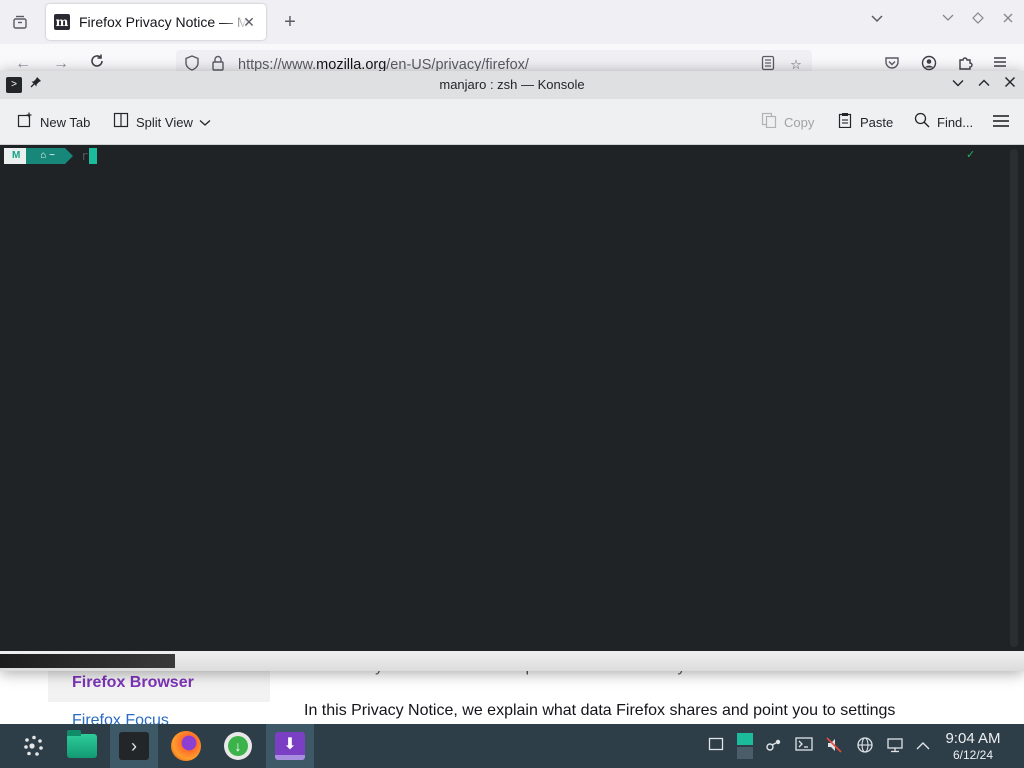 This screenshot has height=768, width=1024. I want to click on display-configuration-icon, so click(895, 746).